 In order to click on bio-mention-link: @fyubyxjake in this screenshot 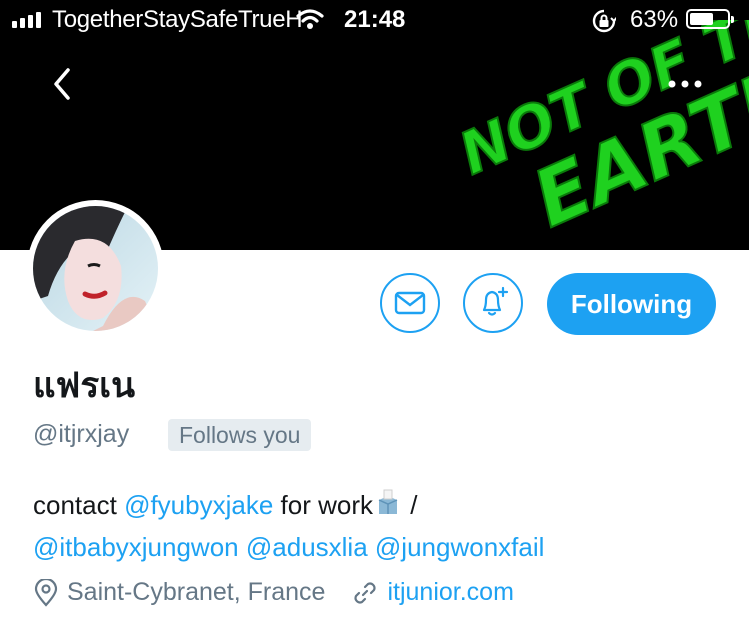, I will do `click(198, 505)`.